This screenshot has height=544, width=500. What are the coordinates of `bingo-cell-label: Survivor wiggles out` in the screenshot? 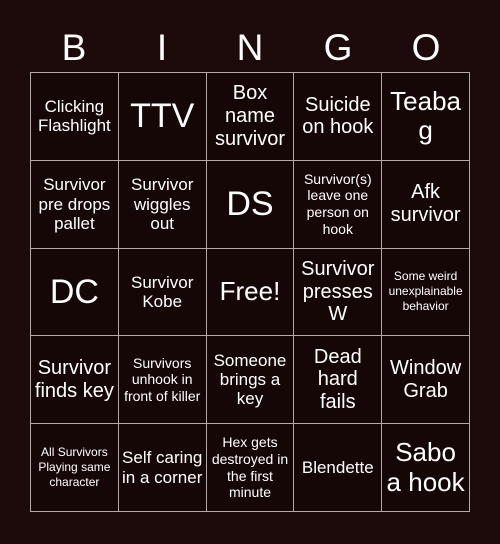 It's located at (162, 204).